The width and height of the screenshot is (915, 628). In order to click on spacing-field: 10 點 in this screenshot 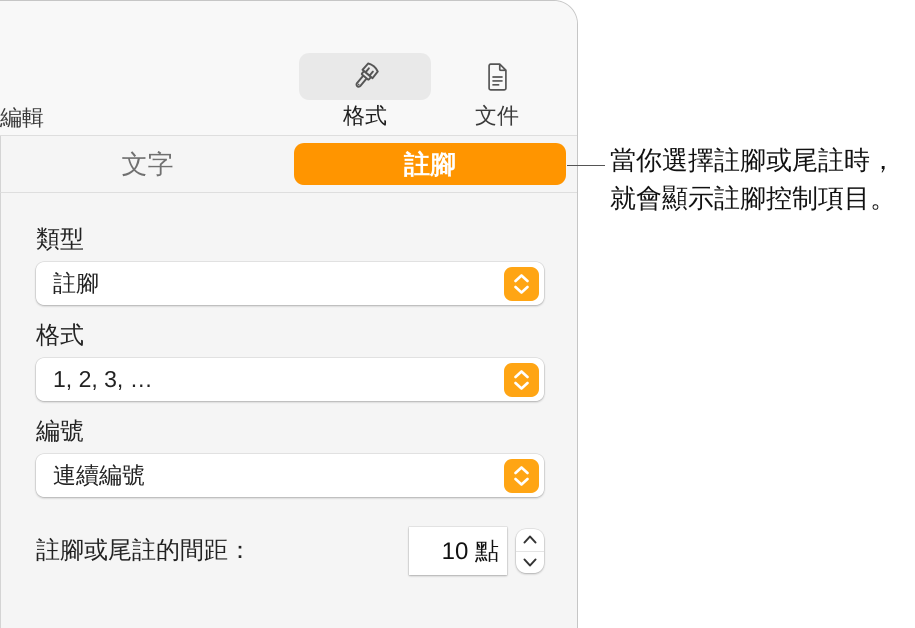, I will do `click(458, 551)`.